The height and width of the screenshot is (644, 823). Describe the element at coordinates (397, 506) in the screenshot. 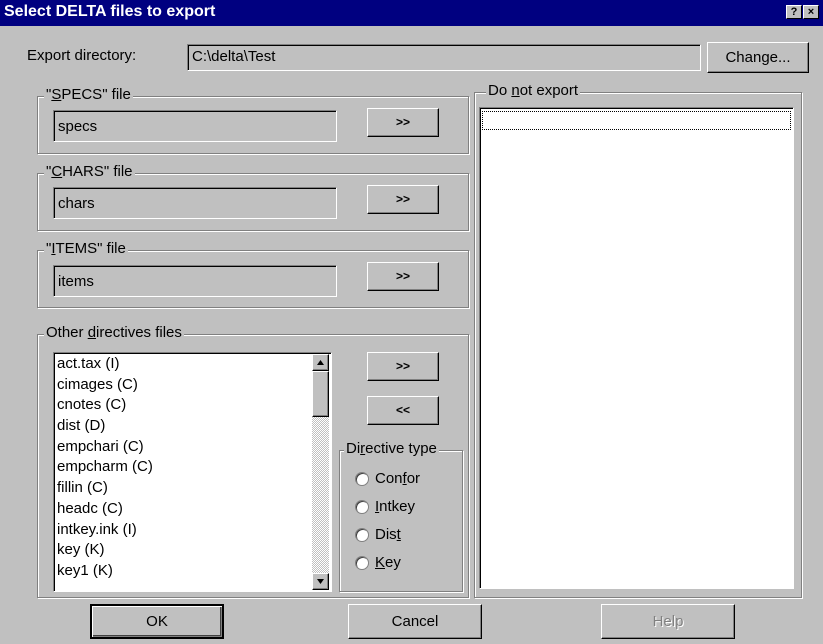

I see `radio-label-post: ntkey` at that location.